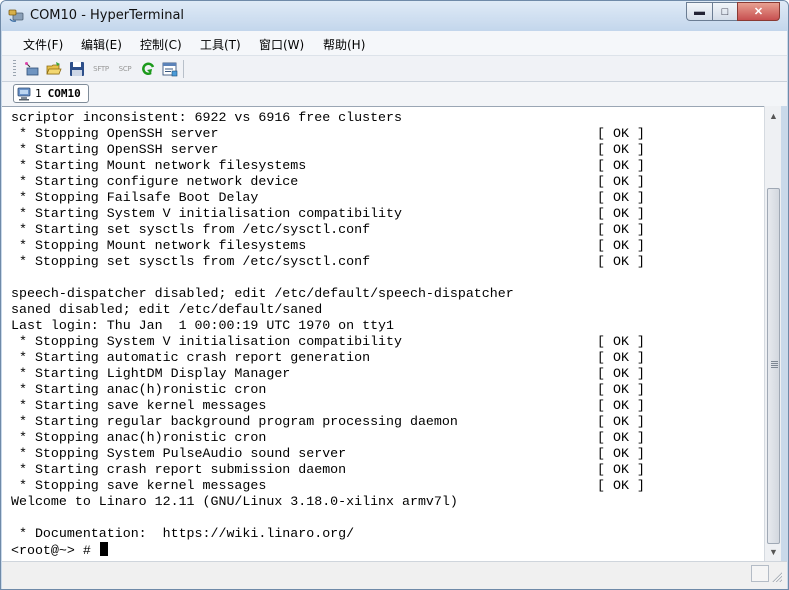 The width and height of the screenshot is (789, 590). What do you see at coordinates (55, 550) in the screenshot?
I see `shell-prompt: <root@~> #` at bounding box center [55, 550].